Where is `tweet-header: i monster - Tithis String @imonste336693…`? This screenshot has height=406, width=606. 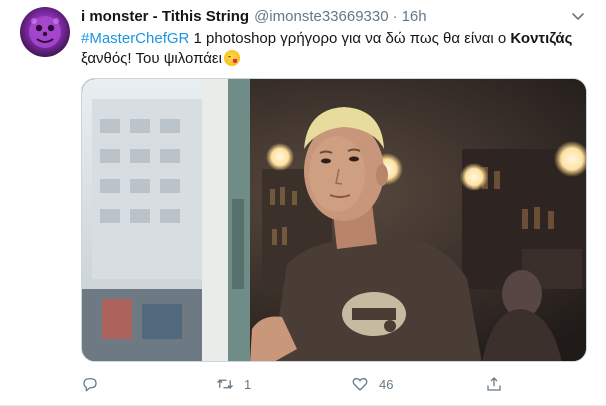 tweet-header: i monster - Tithis String @imonste336693… is located at coordinates (254, 18).